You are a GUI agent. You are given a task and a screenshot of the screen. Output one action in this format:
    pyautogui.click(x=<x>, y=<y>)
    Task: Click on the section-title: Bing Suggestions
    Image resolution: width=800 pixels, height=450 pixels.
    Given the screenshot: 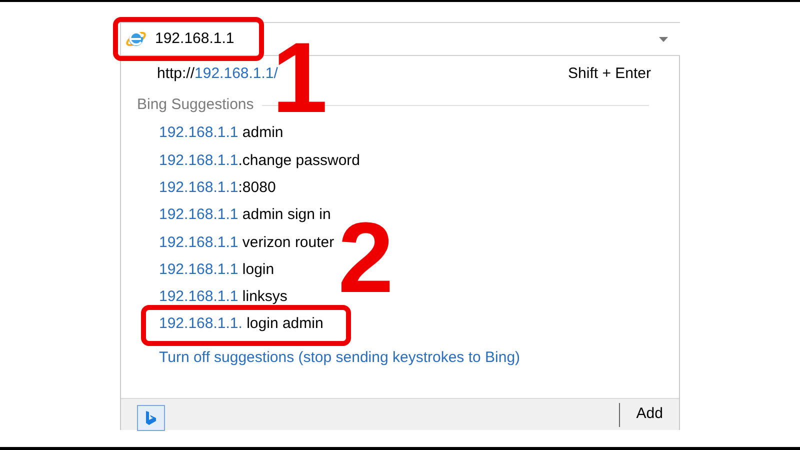 What is the action you would take?
    pyautogui.click(x=195, y=104)
    